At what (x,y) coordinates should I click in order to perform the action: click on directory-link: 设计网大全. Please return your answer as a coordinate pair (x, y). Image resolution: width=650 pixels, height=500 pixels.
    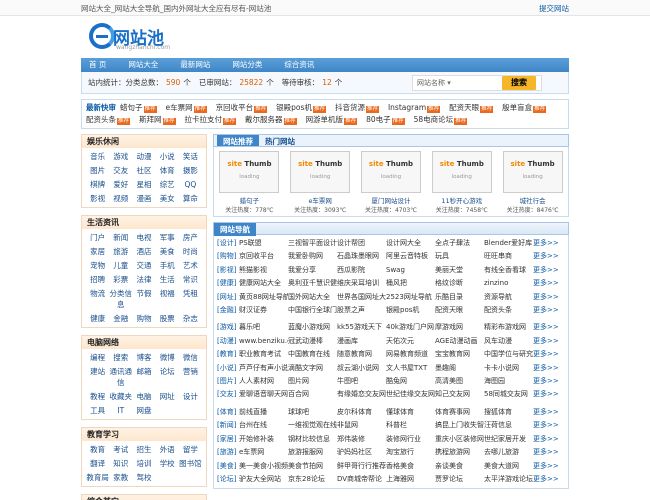
    Looking at the image, I should click on (410, 243).